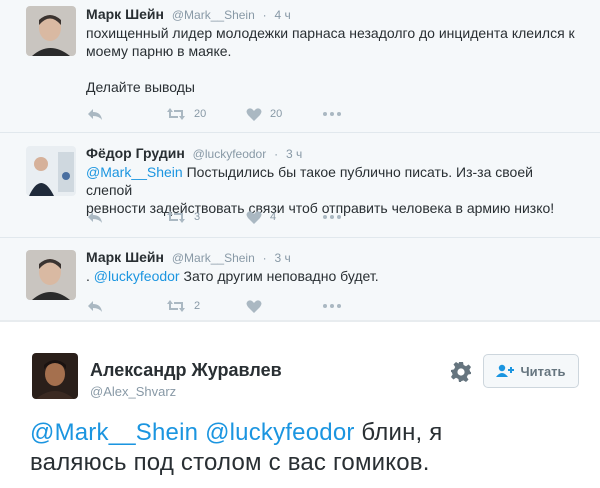  I want to click on like-button: 20, so click(264, 114).